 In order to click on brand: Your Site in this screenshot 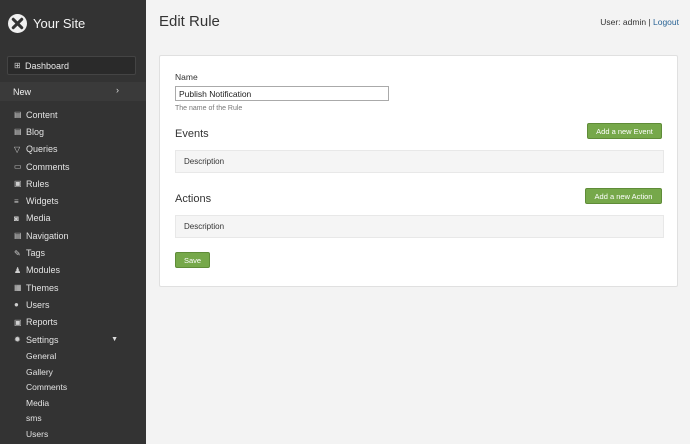, I will do `click(46, 23)`.